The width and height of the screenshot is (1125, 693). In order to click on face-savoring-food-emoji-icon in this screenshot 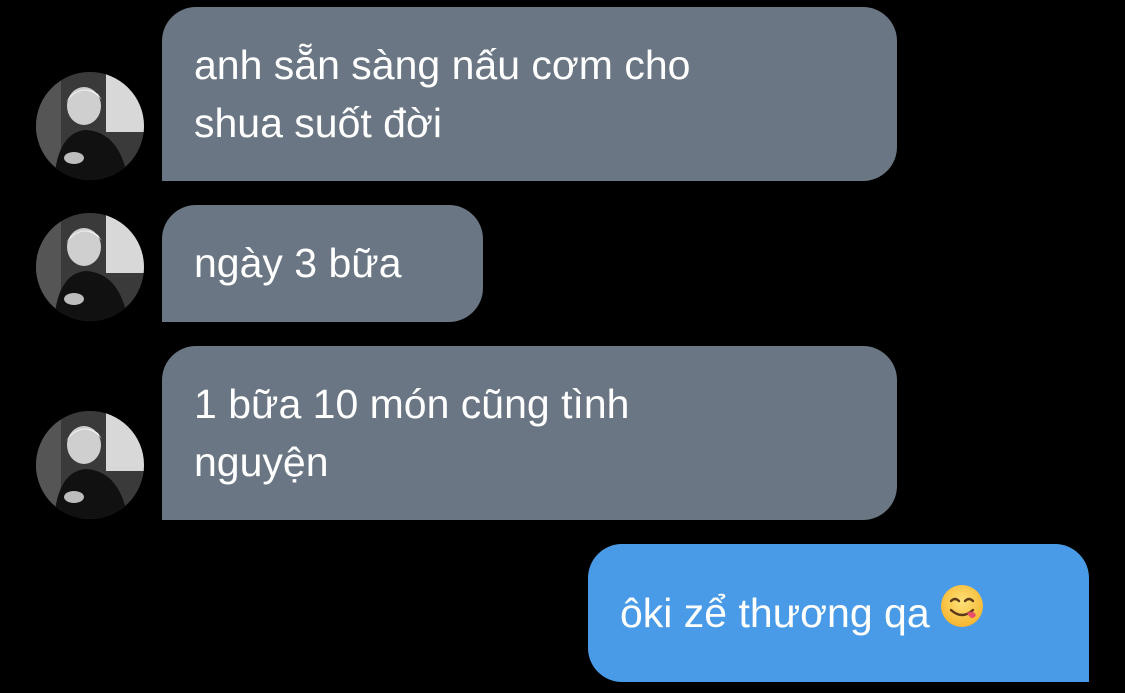, I will do `click(962, 613)`.